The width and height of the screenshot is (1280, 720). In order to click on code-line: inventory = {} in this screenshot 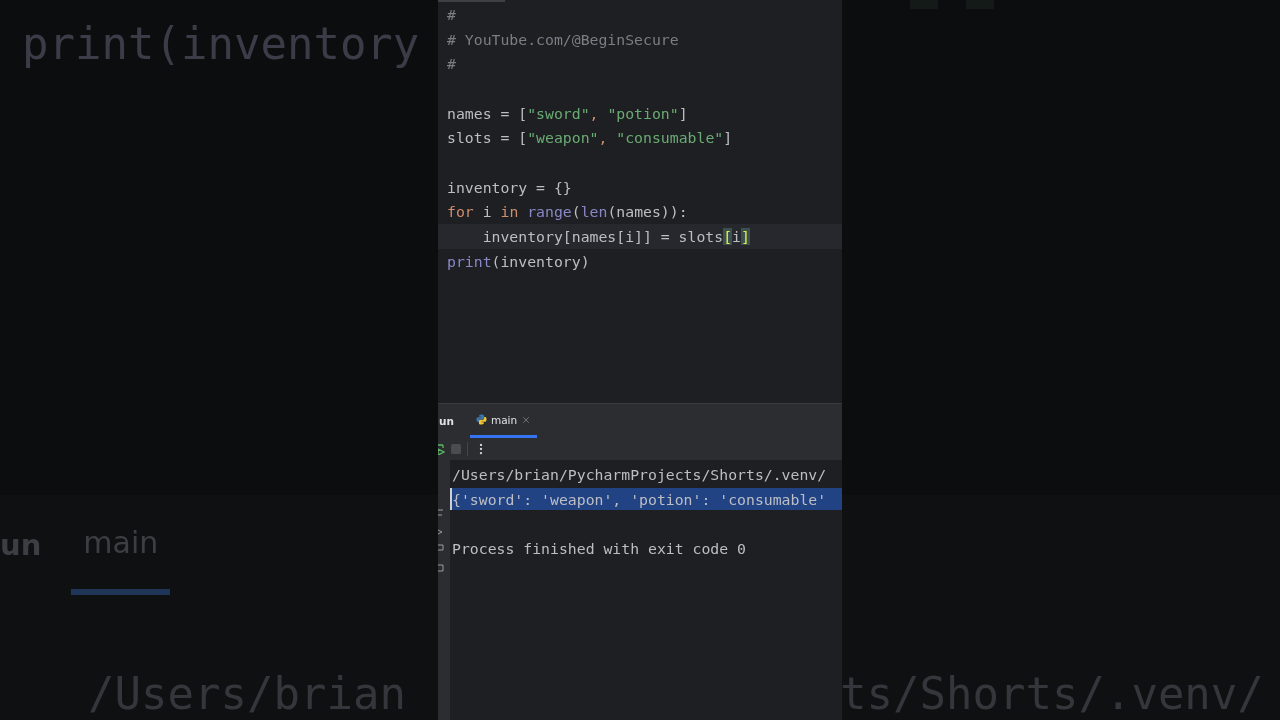, I will do `click(509, 187)`.